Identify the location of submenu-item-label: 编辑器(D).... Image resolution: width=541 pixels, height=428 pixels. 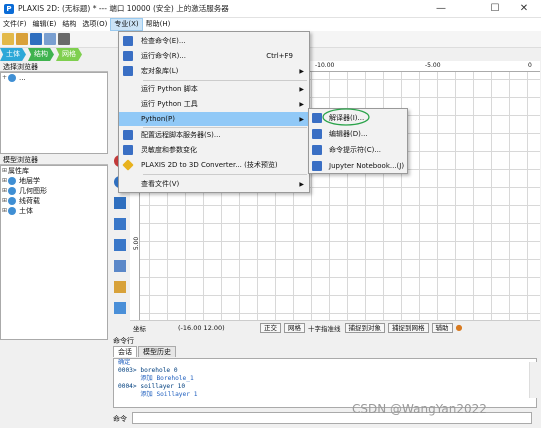
(348, 133).